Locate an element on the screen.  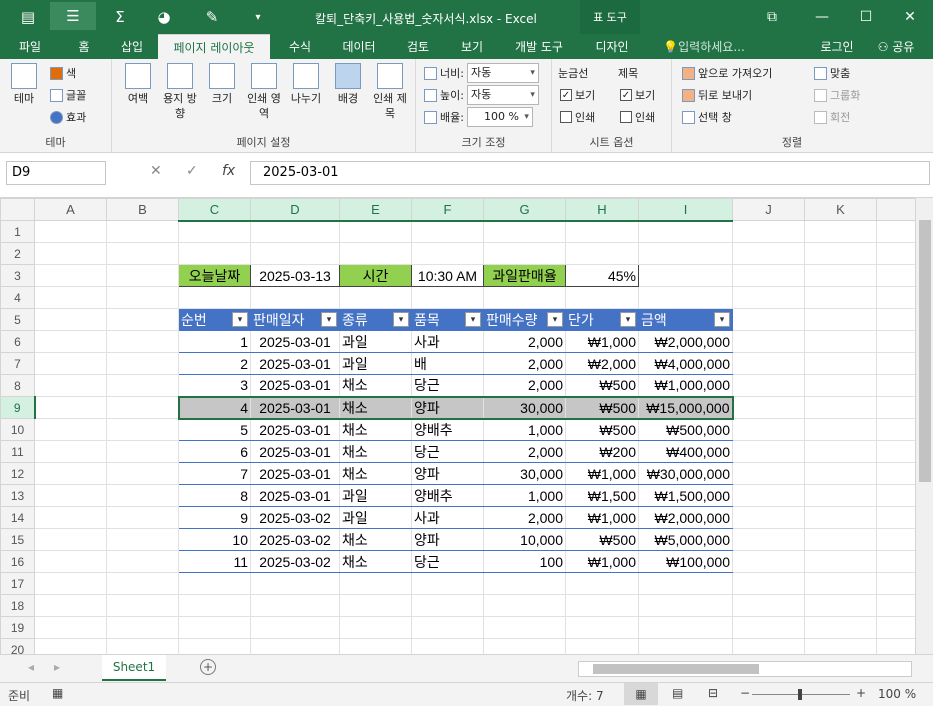
row-header: 15 is located at coordinates (17, 539).